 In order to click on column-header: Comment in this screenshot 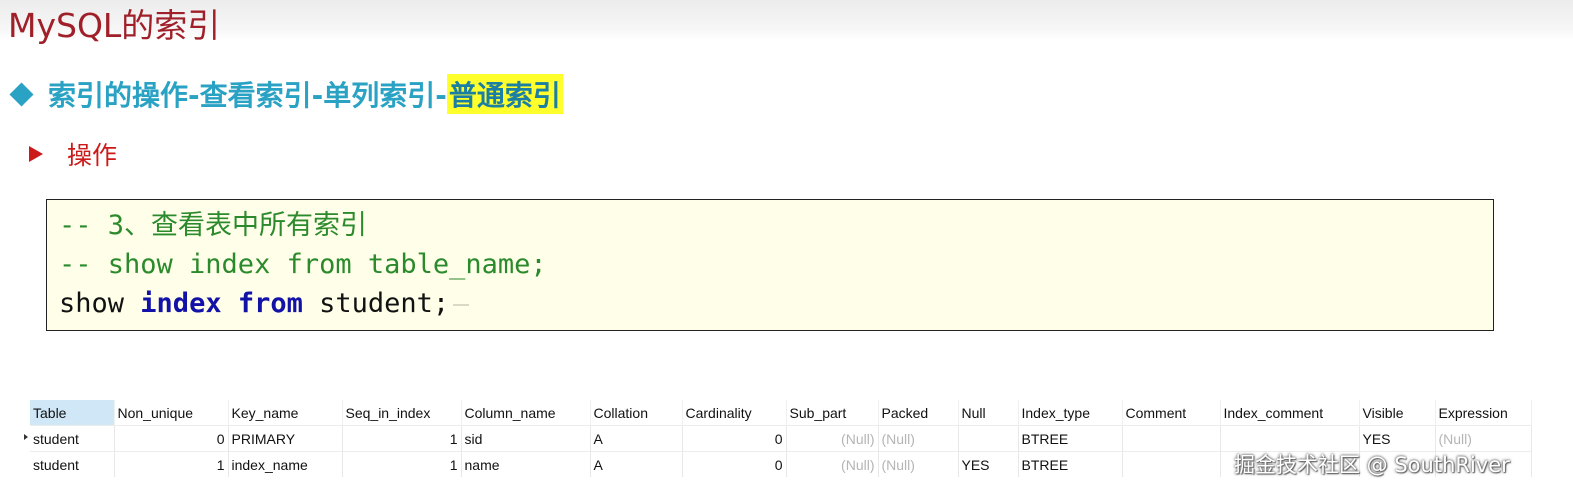, I will do `click(1171, 413)`.